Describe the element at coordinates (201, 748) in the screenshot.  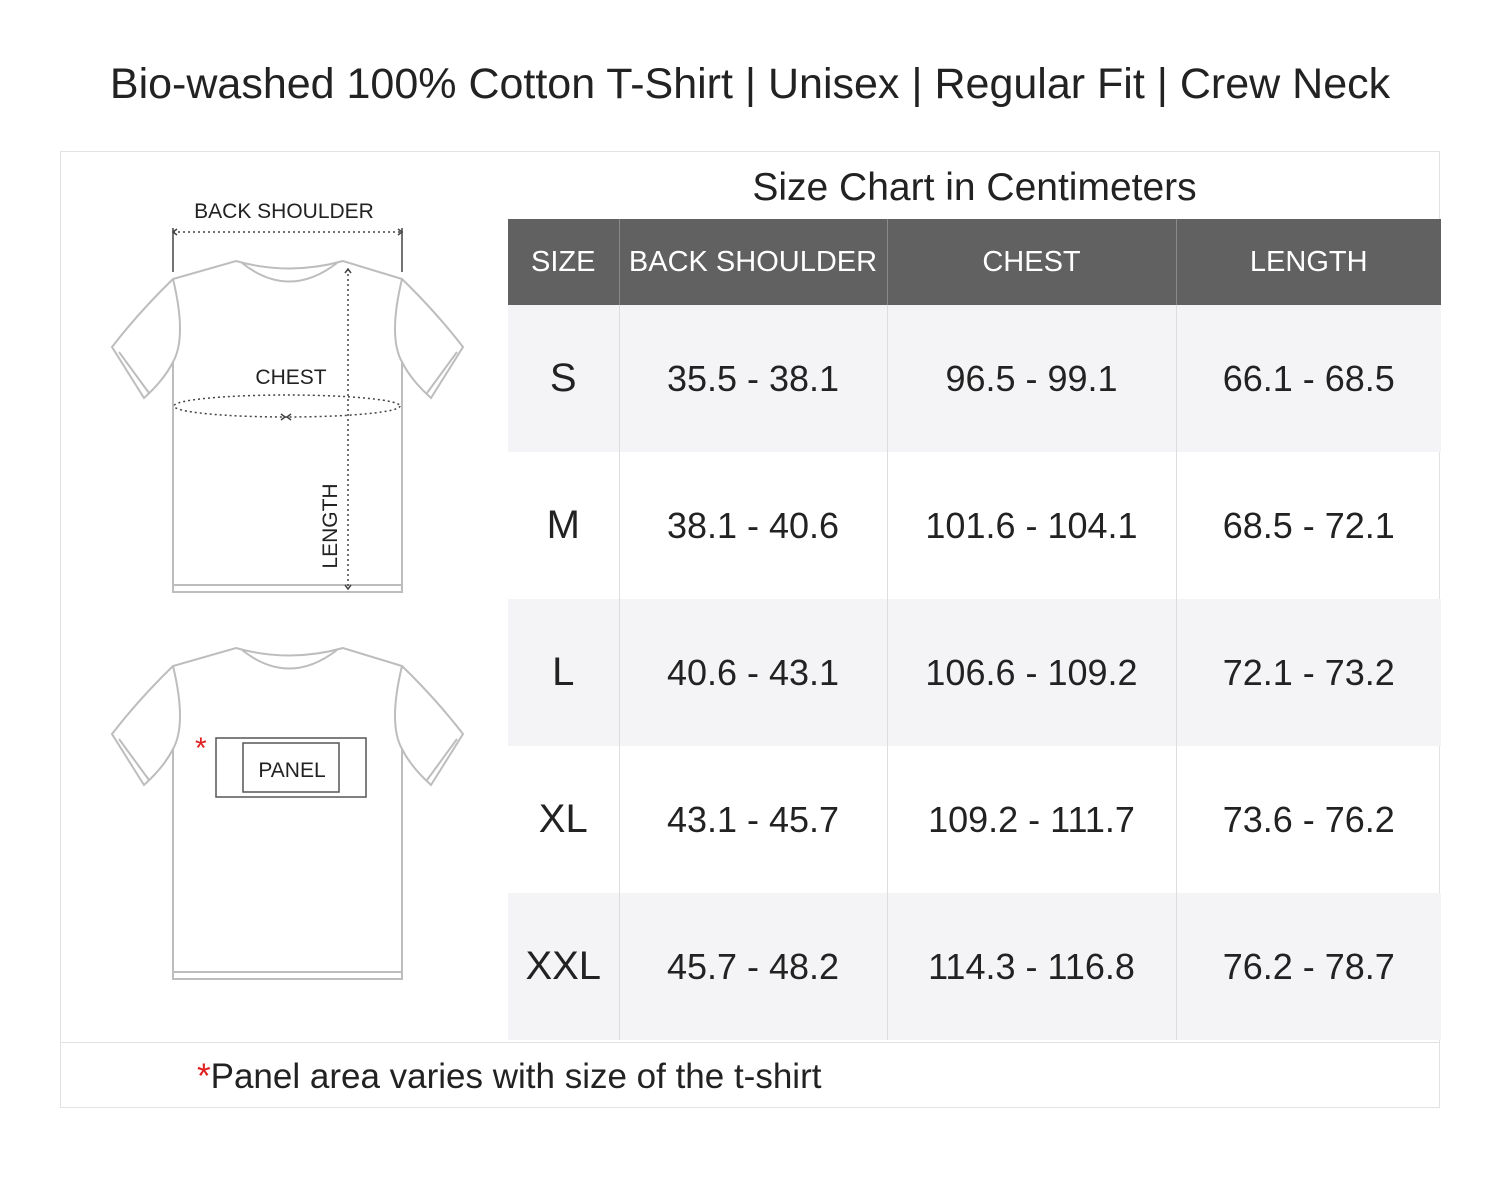
I see `panel-asterisk: *` at that location.